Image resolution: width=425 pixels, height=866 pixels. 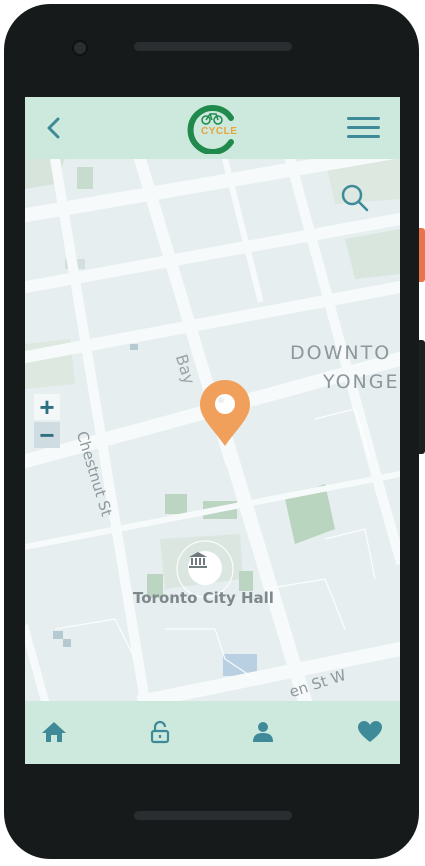 I want to click on map-label-downtown: DOWNTO, so click(x=341, y=353).